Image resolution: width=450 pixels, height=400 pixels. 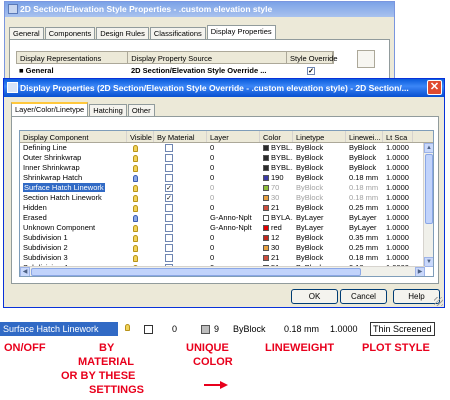 I want to click on tab-components: Components, so click(x=70, y=33).